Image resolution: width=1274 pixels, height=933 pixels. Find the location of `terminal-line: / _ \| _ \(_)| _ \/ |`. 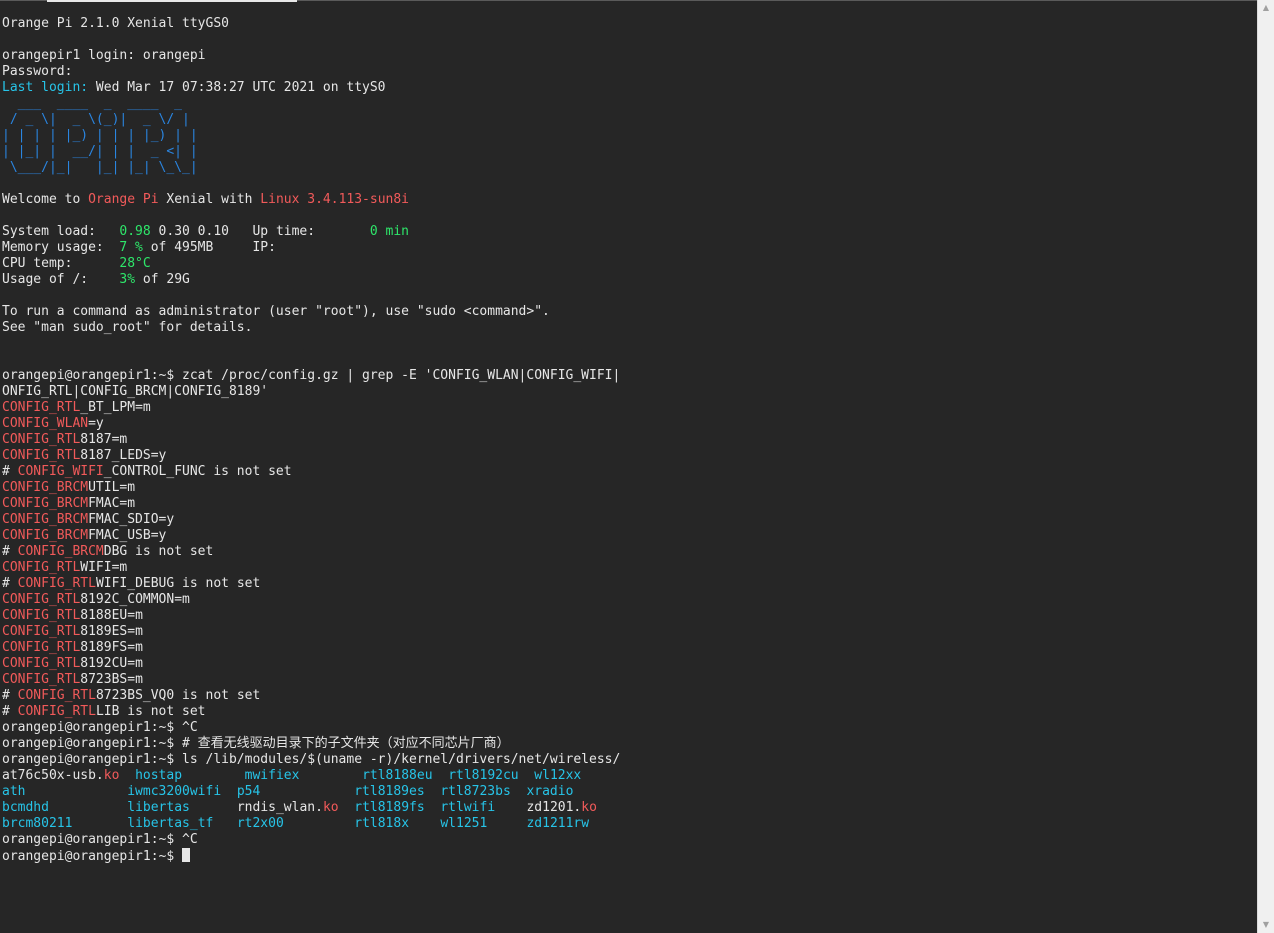

terminal-line: / _ \| _ \(_)| _ \/ | is located at coordinates (629, 120).